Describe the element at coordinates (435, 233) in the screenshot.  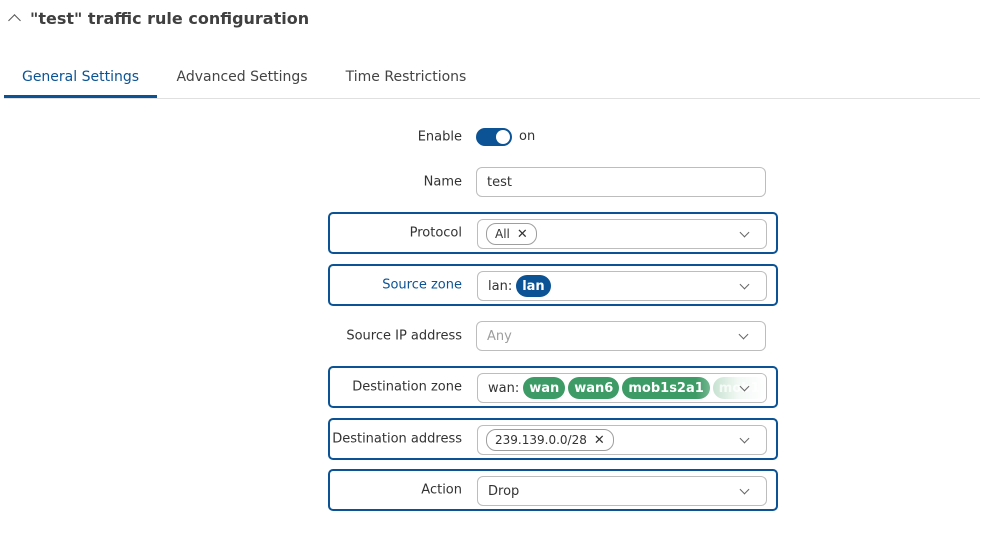
I see `protocol-label: Protocol` at that location.